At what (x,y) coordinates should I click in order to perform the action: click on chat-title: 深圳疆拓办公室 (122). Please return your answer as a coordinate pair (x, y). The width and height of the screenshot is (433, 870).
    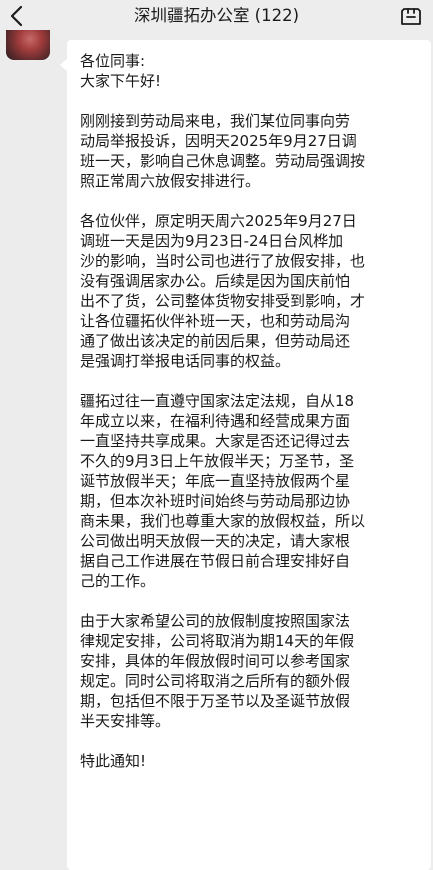
    Looking at the image, I should click on (216, 15).